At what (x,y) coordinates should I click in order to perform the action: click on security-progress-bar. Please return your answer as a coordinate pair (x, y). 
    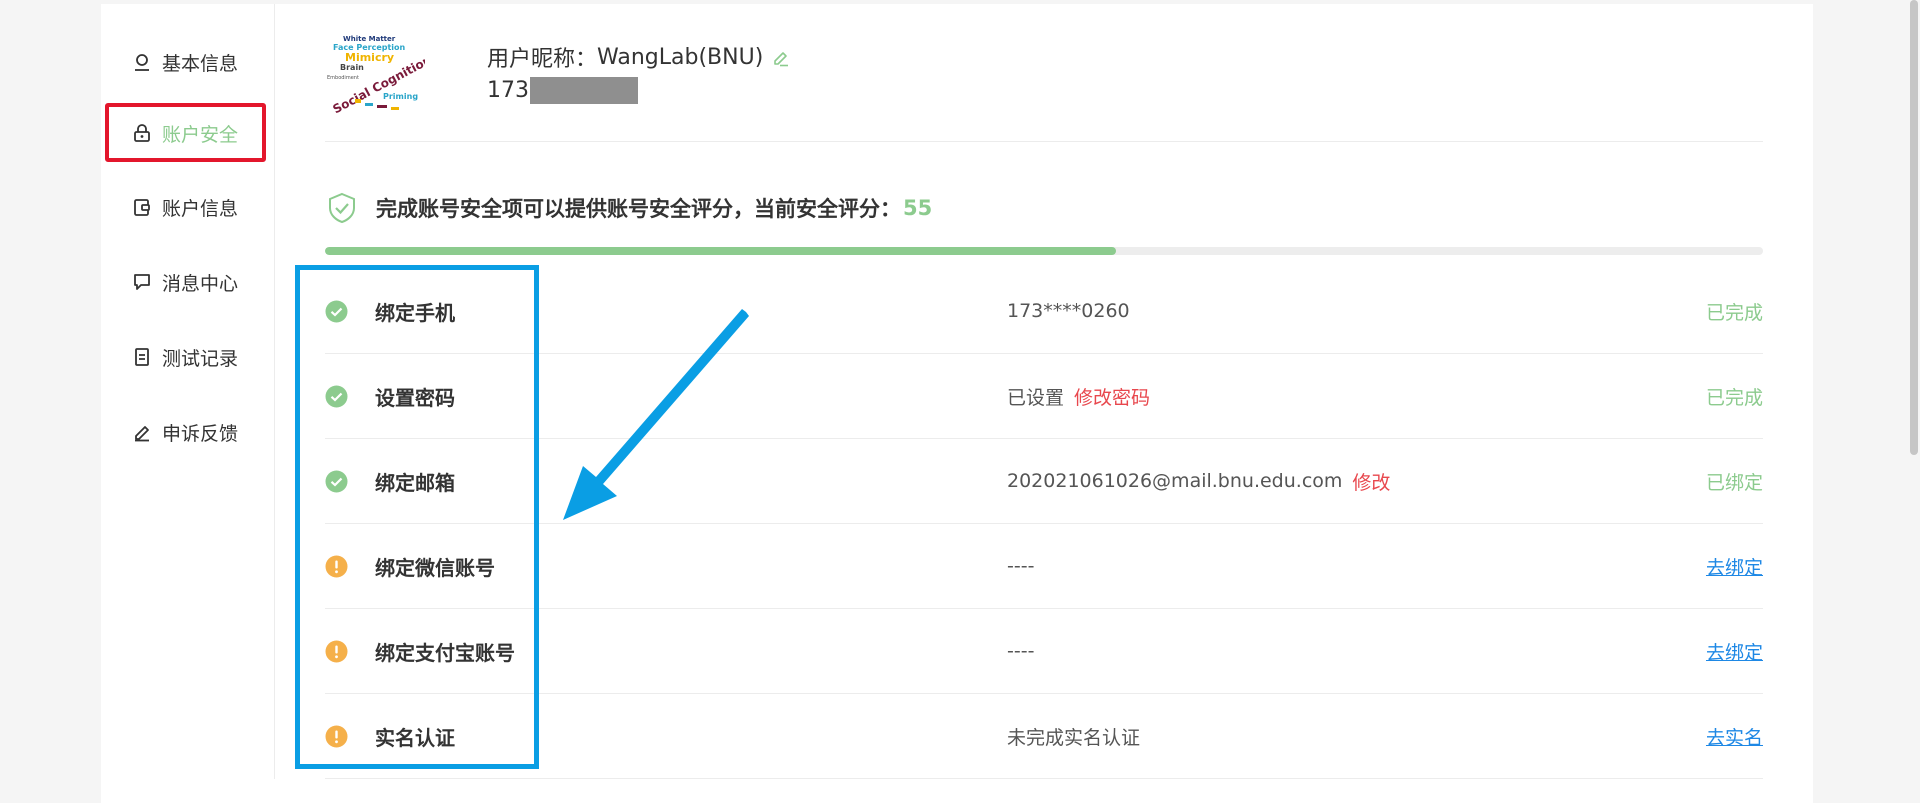
    Looking at the image, I should click on (1044, 251).